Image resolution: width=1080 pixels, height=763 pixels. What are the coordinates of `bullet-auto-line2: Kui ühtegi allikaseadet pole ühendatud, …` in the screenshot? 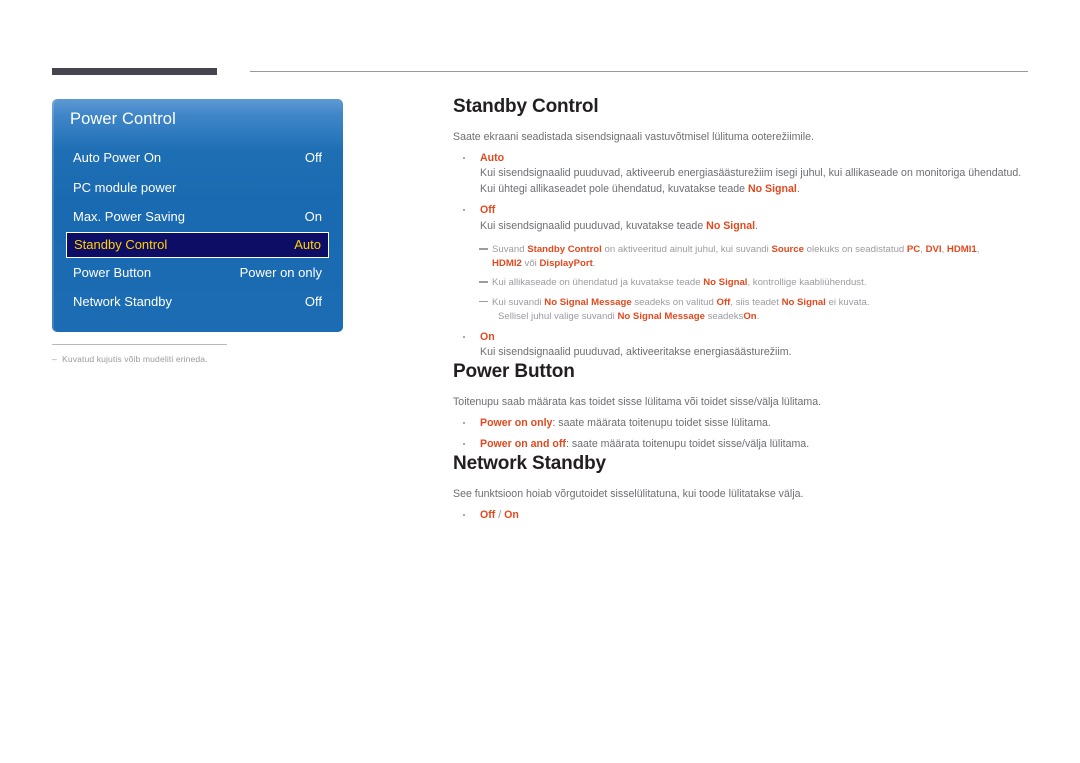 It's located at (755, 189).